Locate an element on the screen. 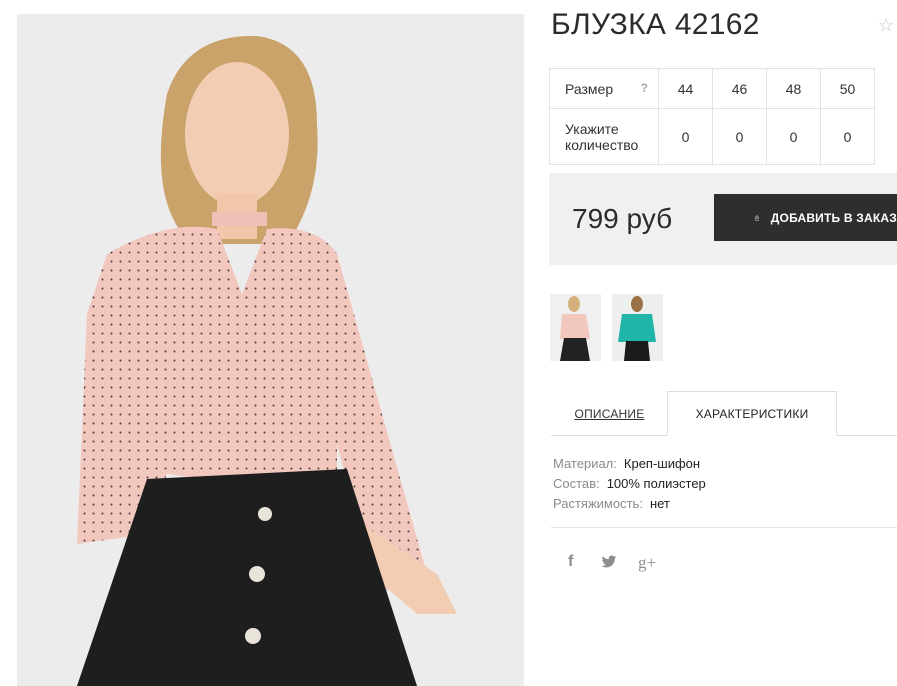 The width and height of the screenshot is (897, 686). section-divider is located at coordinates (724, 527).